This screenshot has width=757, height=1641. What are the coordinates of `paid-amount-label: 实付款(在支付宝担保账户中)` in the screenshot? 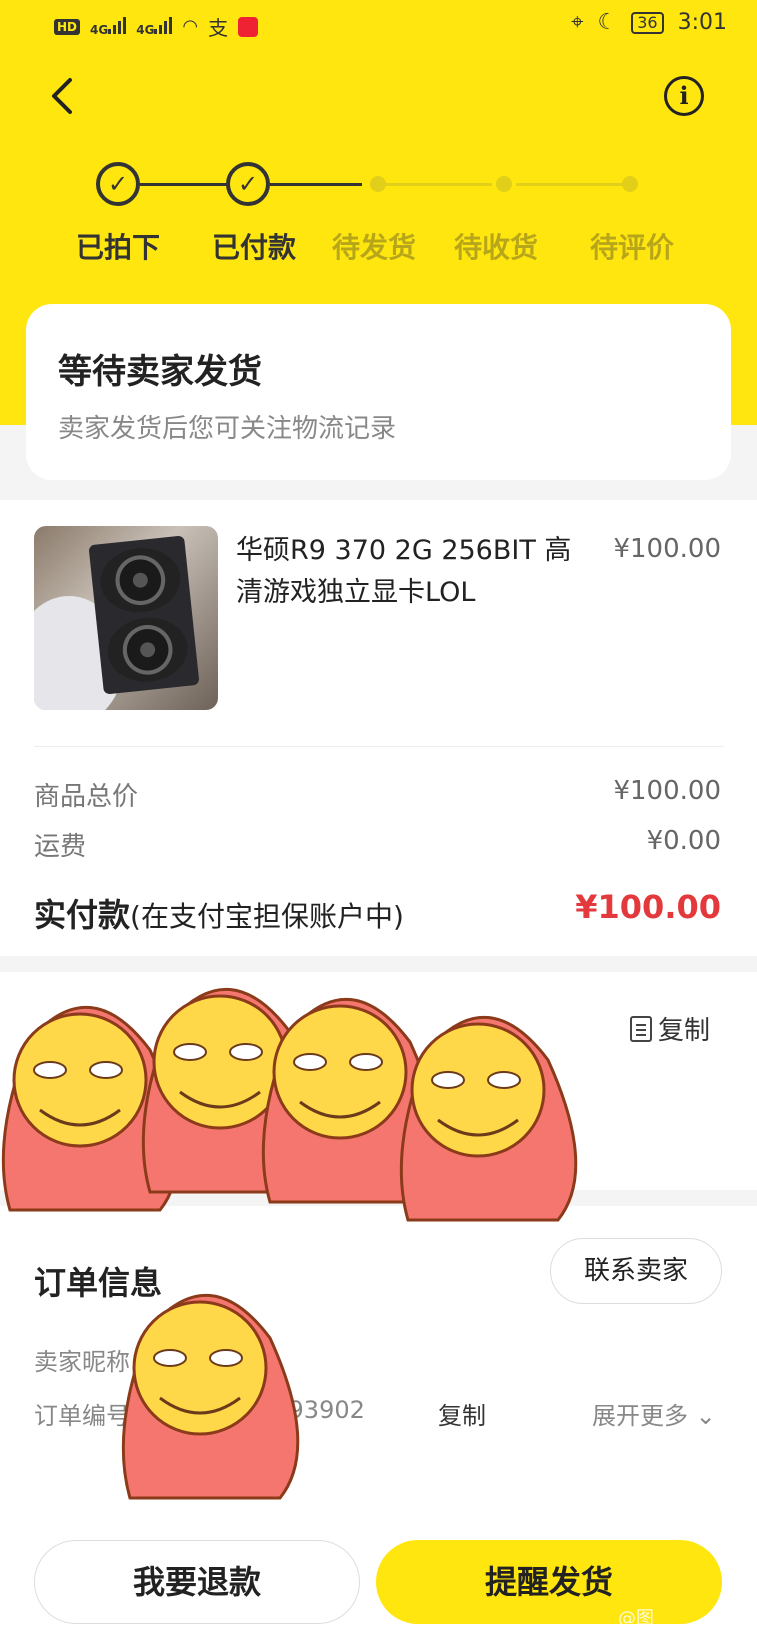 It's located at (219, 913).